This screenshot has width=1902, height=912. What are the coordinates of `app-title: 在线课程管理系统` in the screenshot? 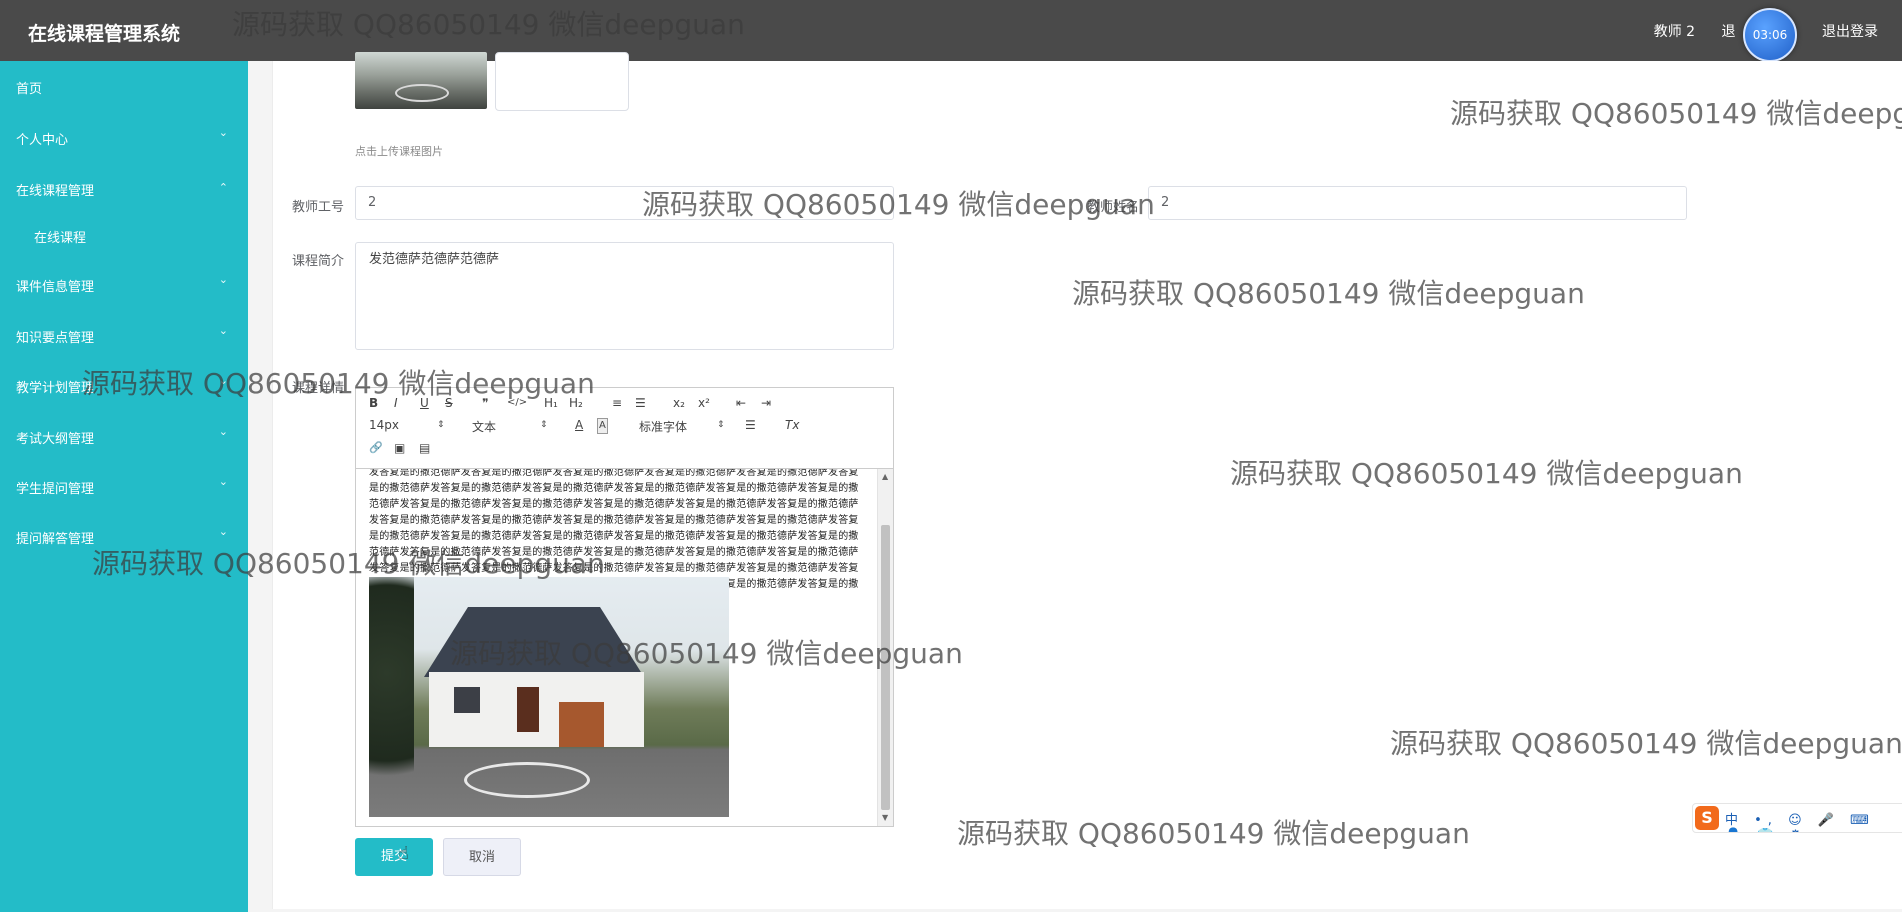 It's located at (104, 34).